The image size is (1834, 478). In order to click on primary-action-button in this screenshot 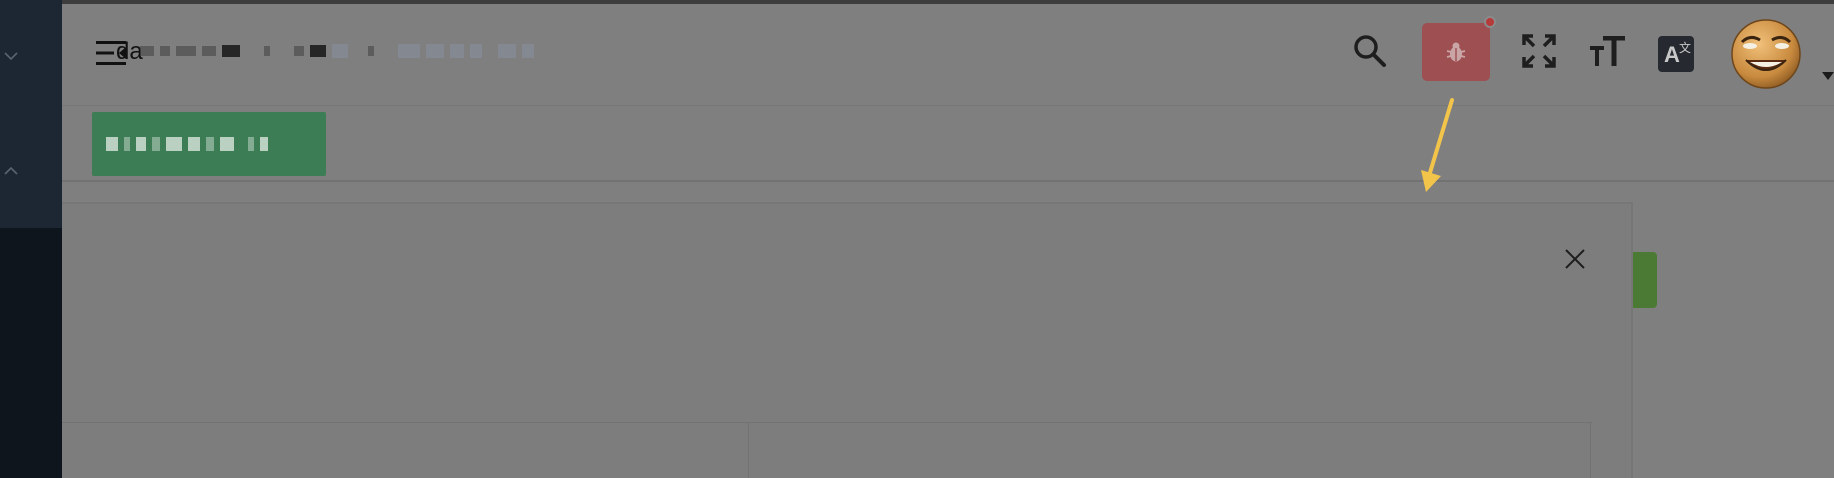, I will do `click(1645, 280)`.